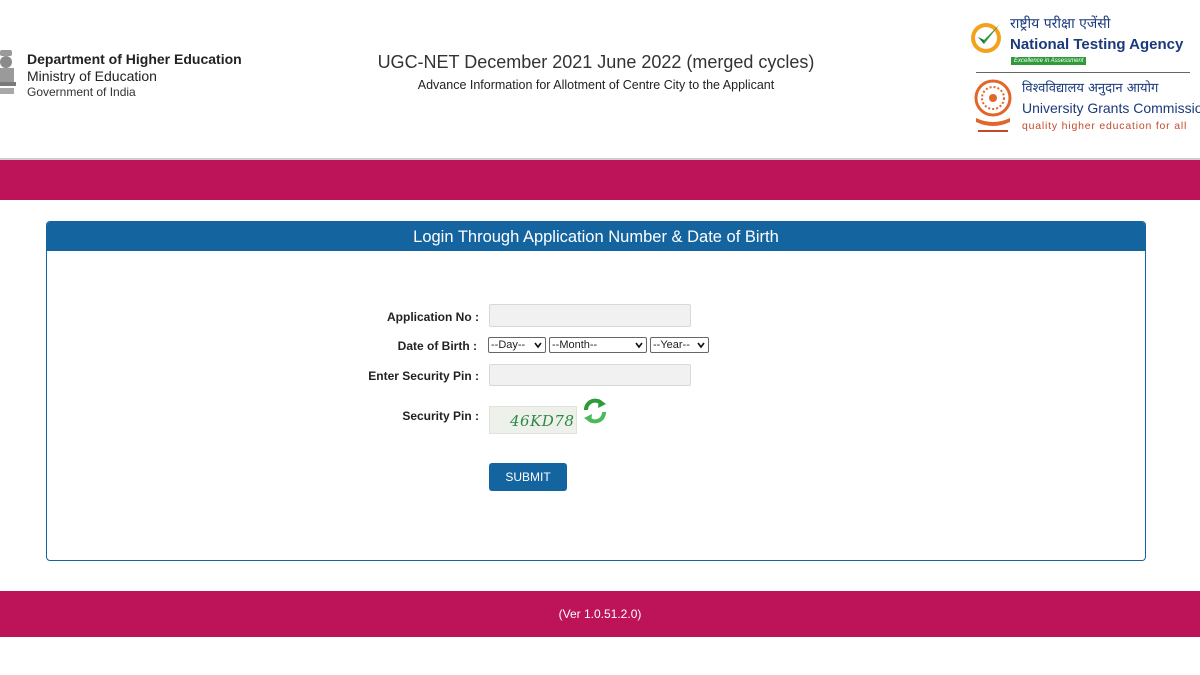 The height and width of the screenshot is (675, 1200). Describe the element at coordinates (1090, 88) in the screenshot. I see `ugc-hindi-name: विश्वविद्यालय अनुदान आयोग` at that location.